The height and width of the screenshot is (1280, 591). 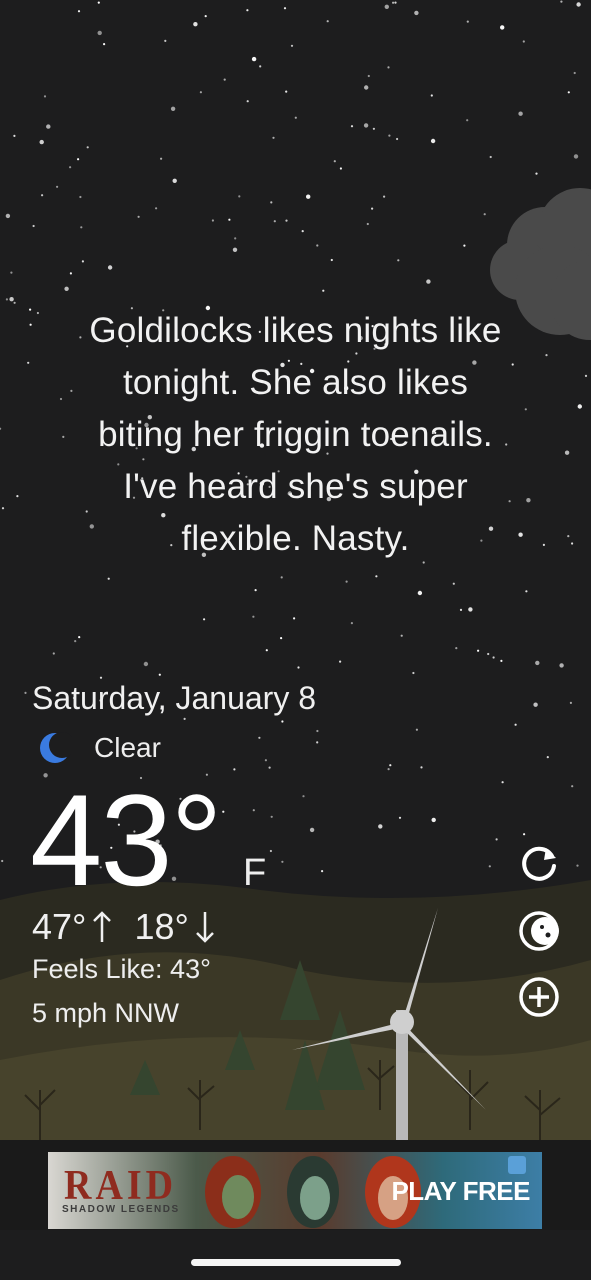 What do you see at coordinates (295, 486) in the screenshot?
I see `quote-line: I've heard she's super` at bounding box center [295, 486].